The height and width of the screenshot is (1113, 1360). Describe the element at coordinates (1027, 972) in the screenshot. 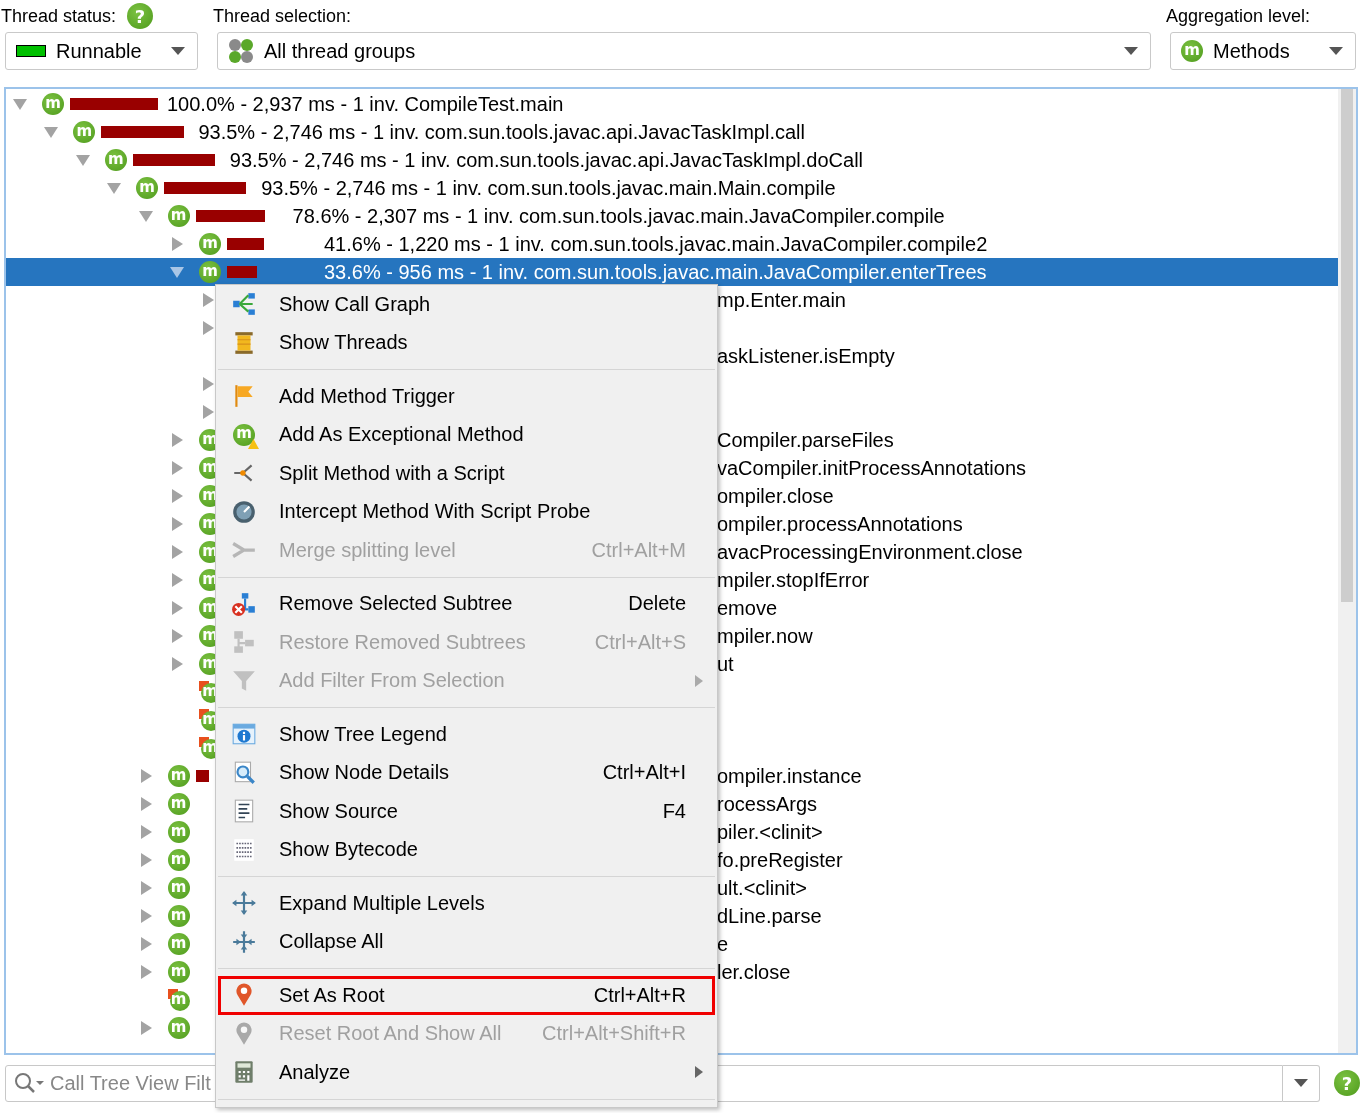

I see `tree-node-label: ler.close` at that location.